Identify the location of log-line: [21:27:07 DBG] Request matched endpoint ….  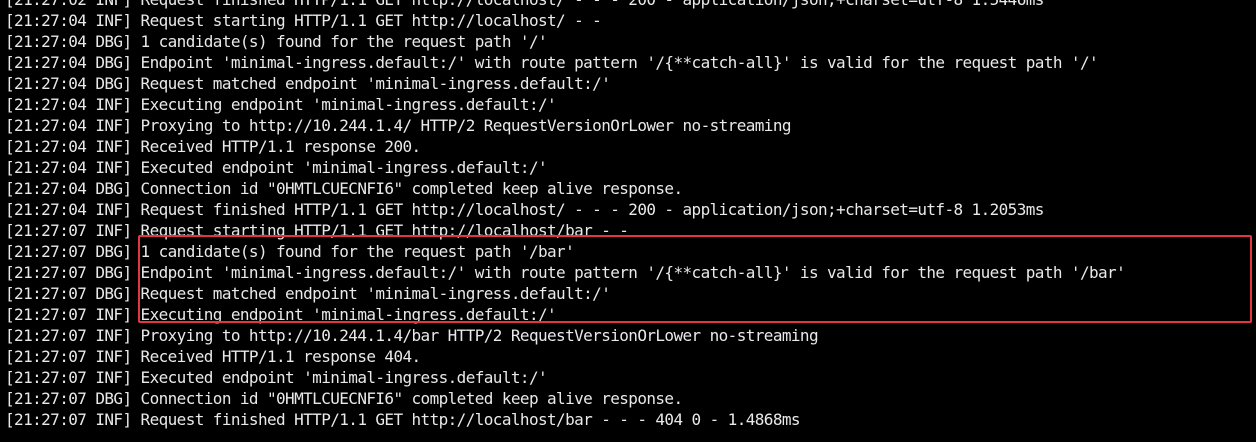
(630, 293).